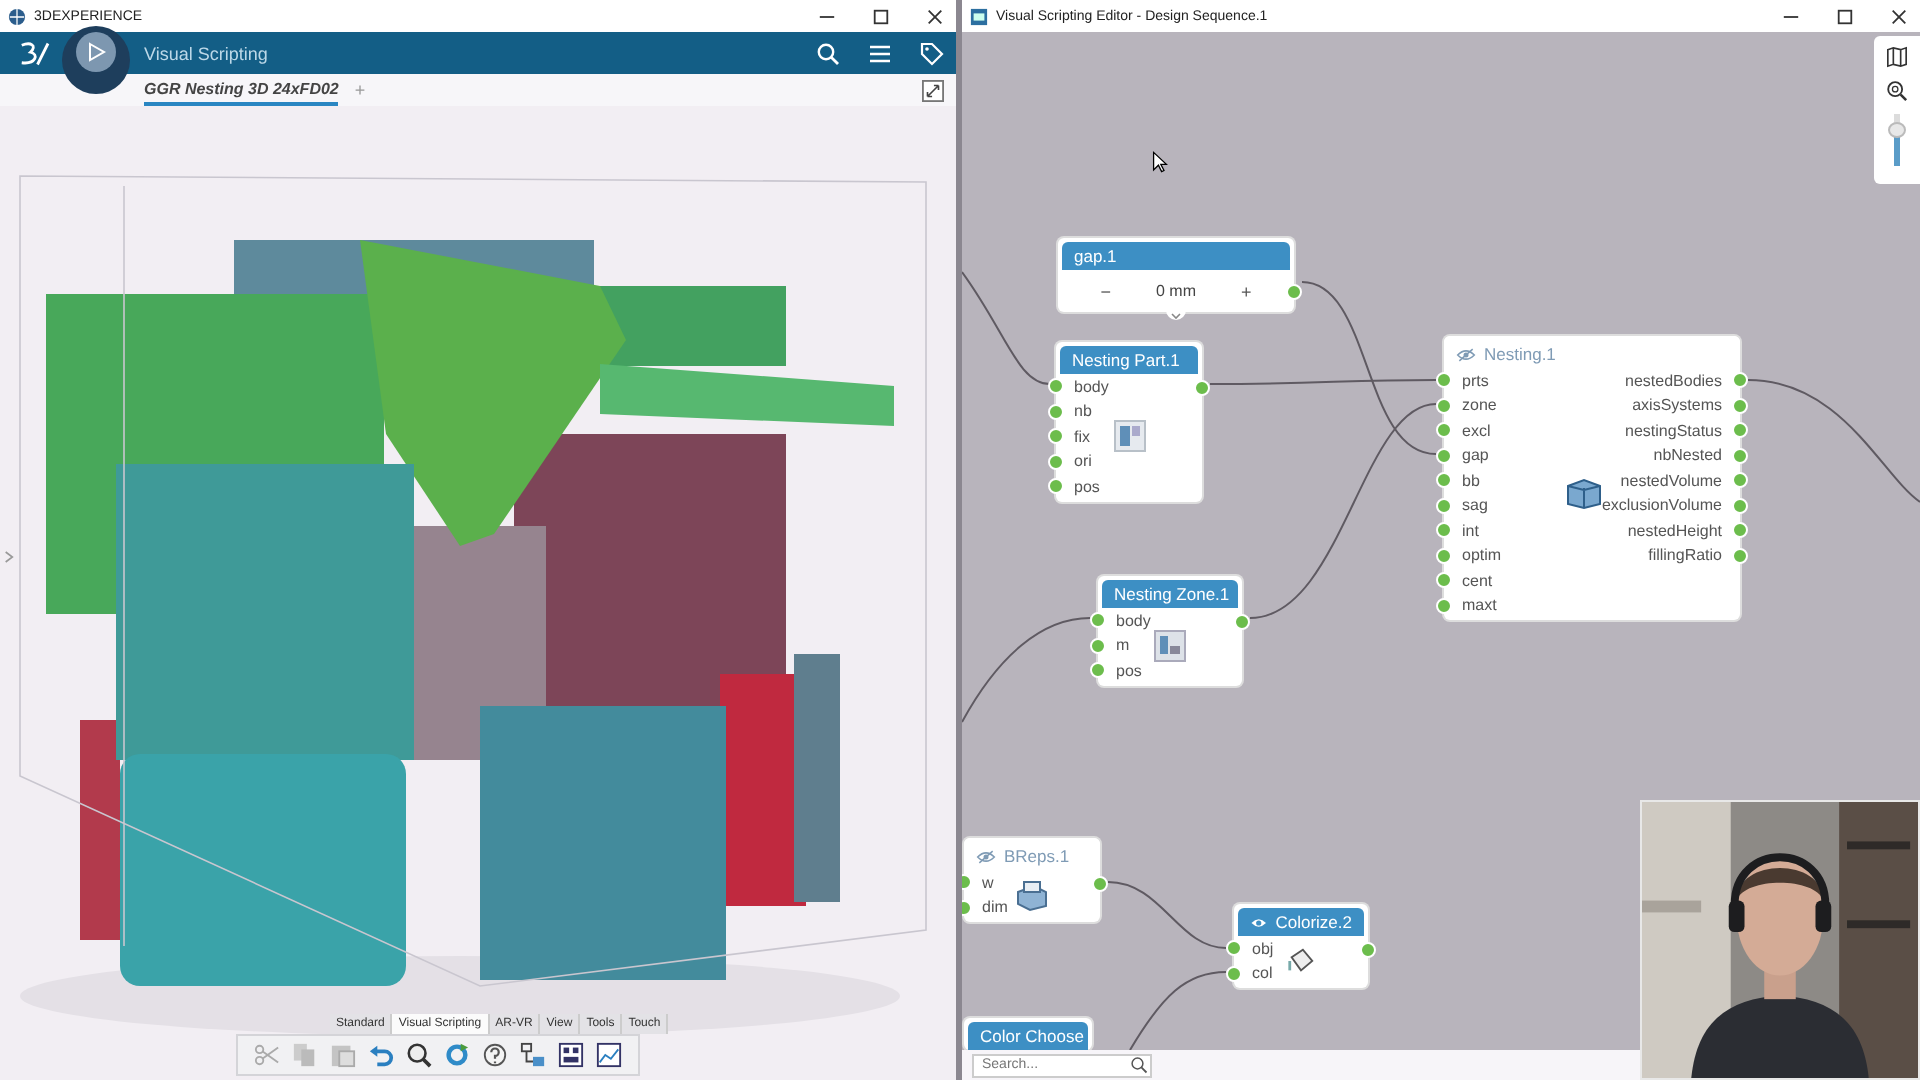  Describe the element at coordinates (1479, 605) in the screenshot. I see `port-label: maxt` at that location.